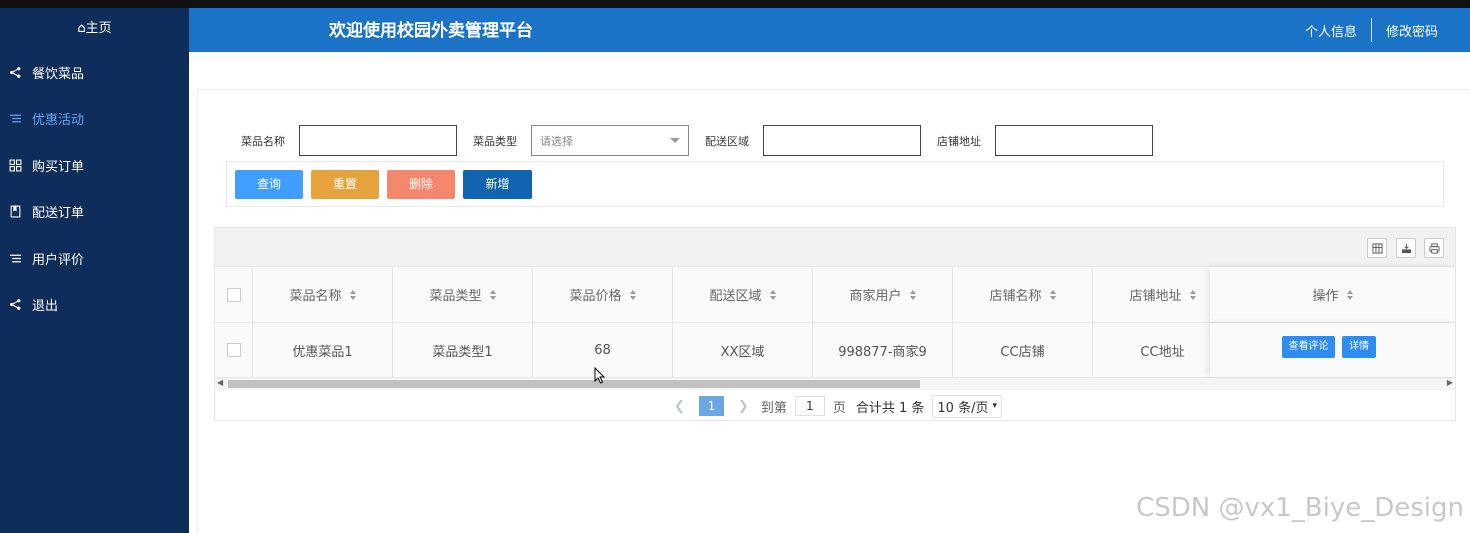 This screenshot has height=533, width=1470. What do you see at coordinates (556, 141) in the screenshot?
I see `dish-type-placeholder: 请选择` at bounding box center [556, 141].